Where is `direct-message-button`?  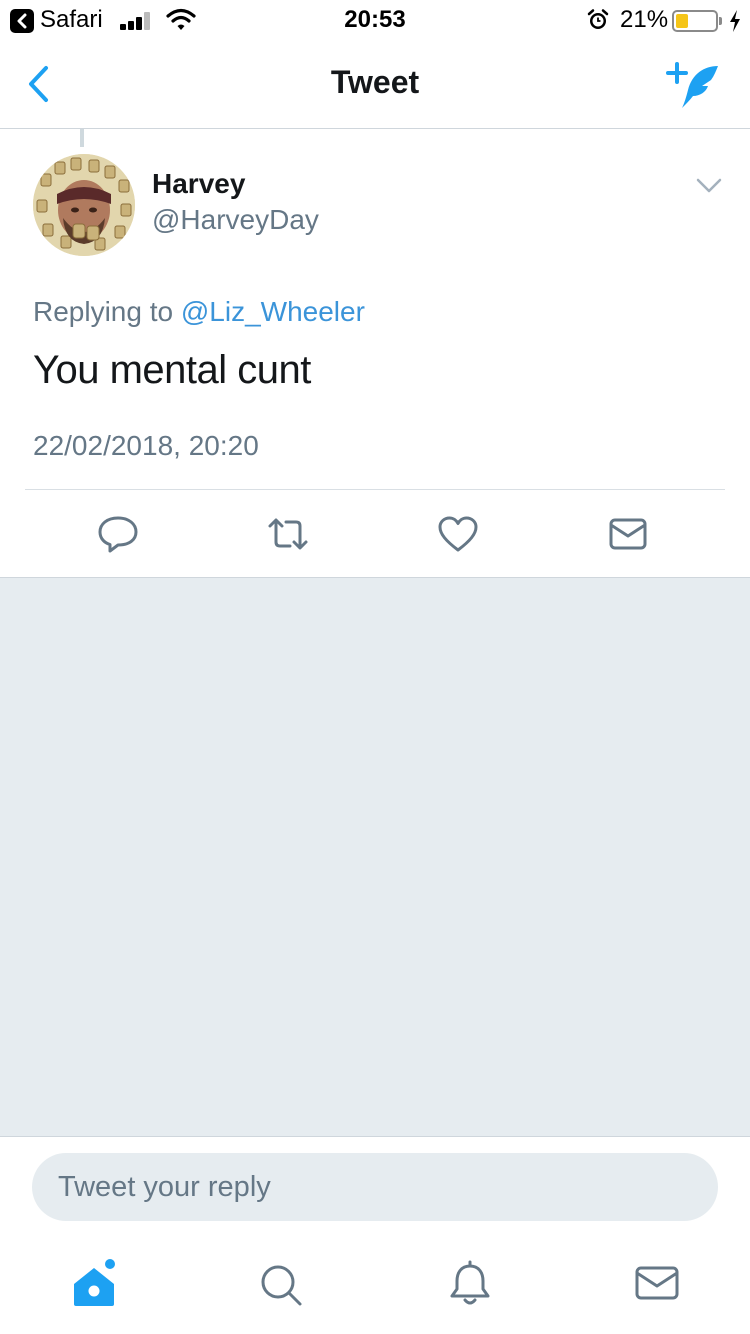
direct-message-button is located at coordinates (628, 534).